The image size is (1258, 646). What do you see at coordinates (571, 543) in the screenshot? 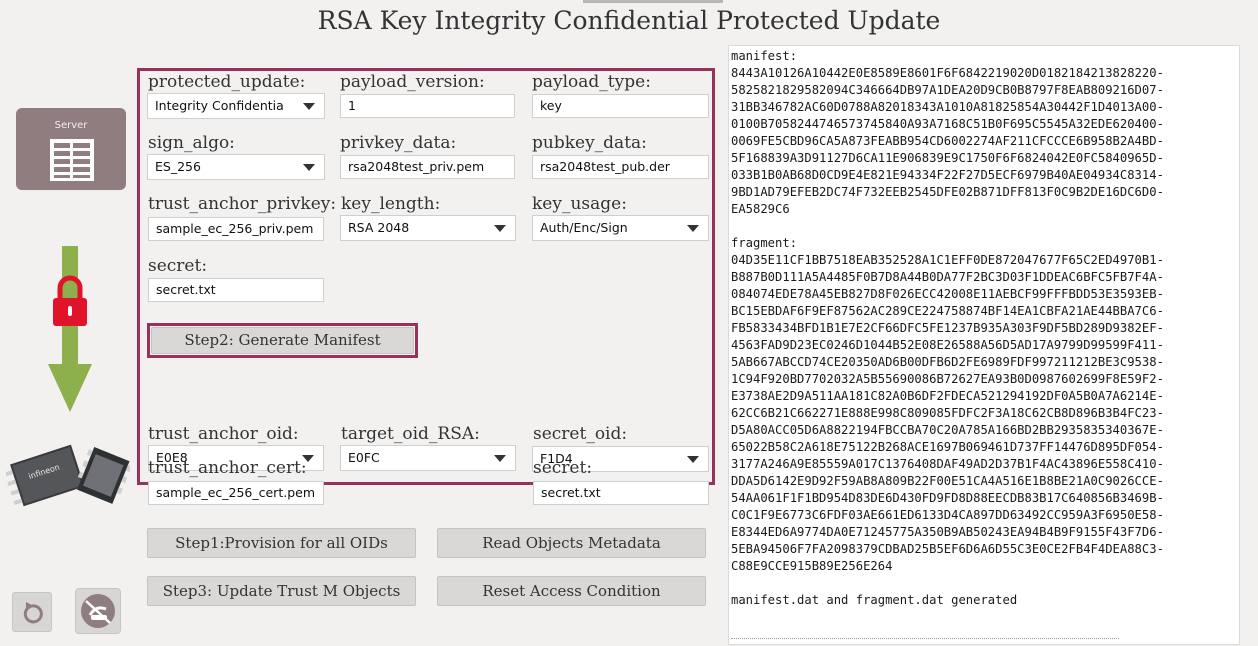
I see `read-objects-metadata-button: Read Objects Metadata` at bounding box center [571, 543].